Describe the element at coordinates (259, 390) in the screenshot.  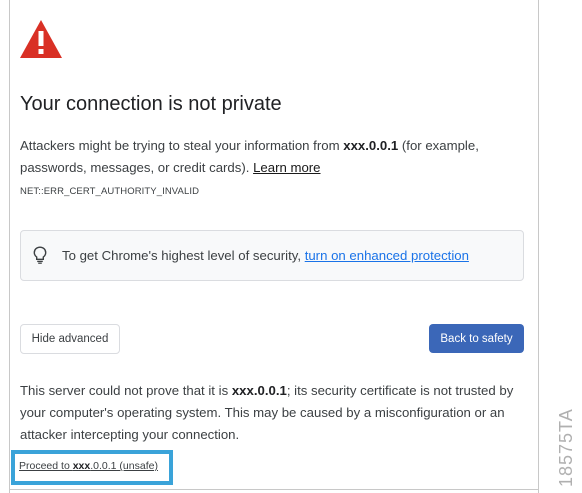
I see `advanced-host: xxx.0.0.1` at that location.